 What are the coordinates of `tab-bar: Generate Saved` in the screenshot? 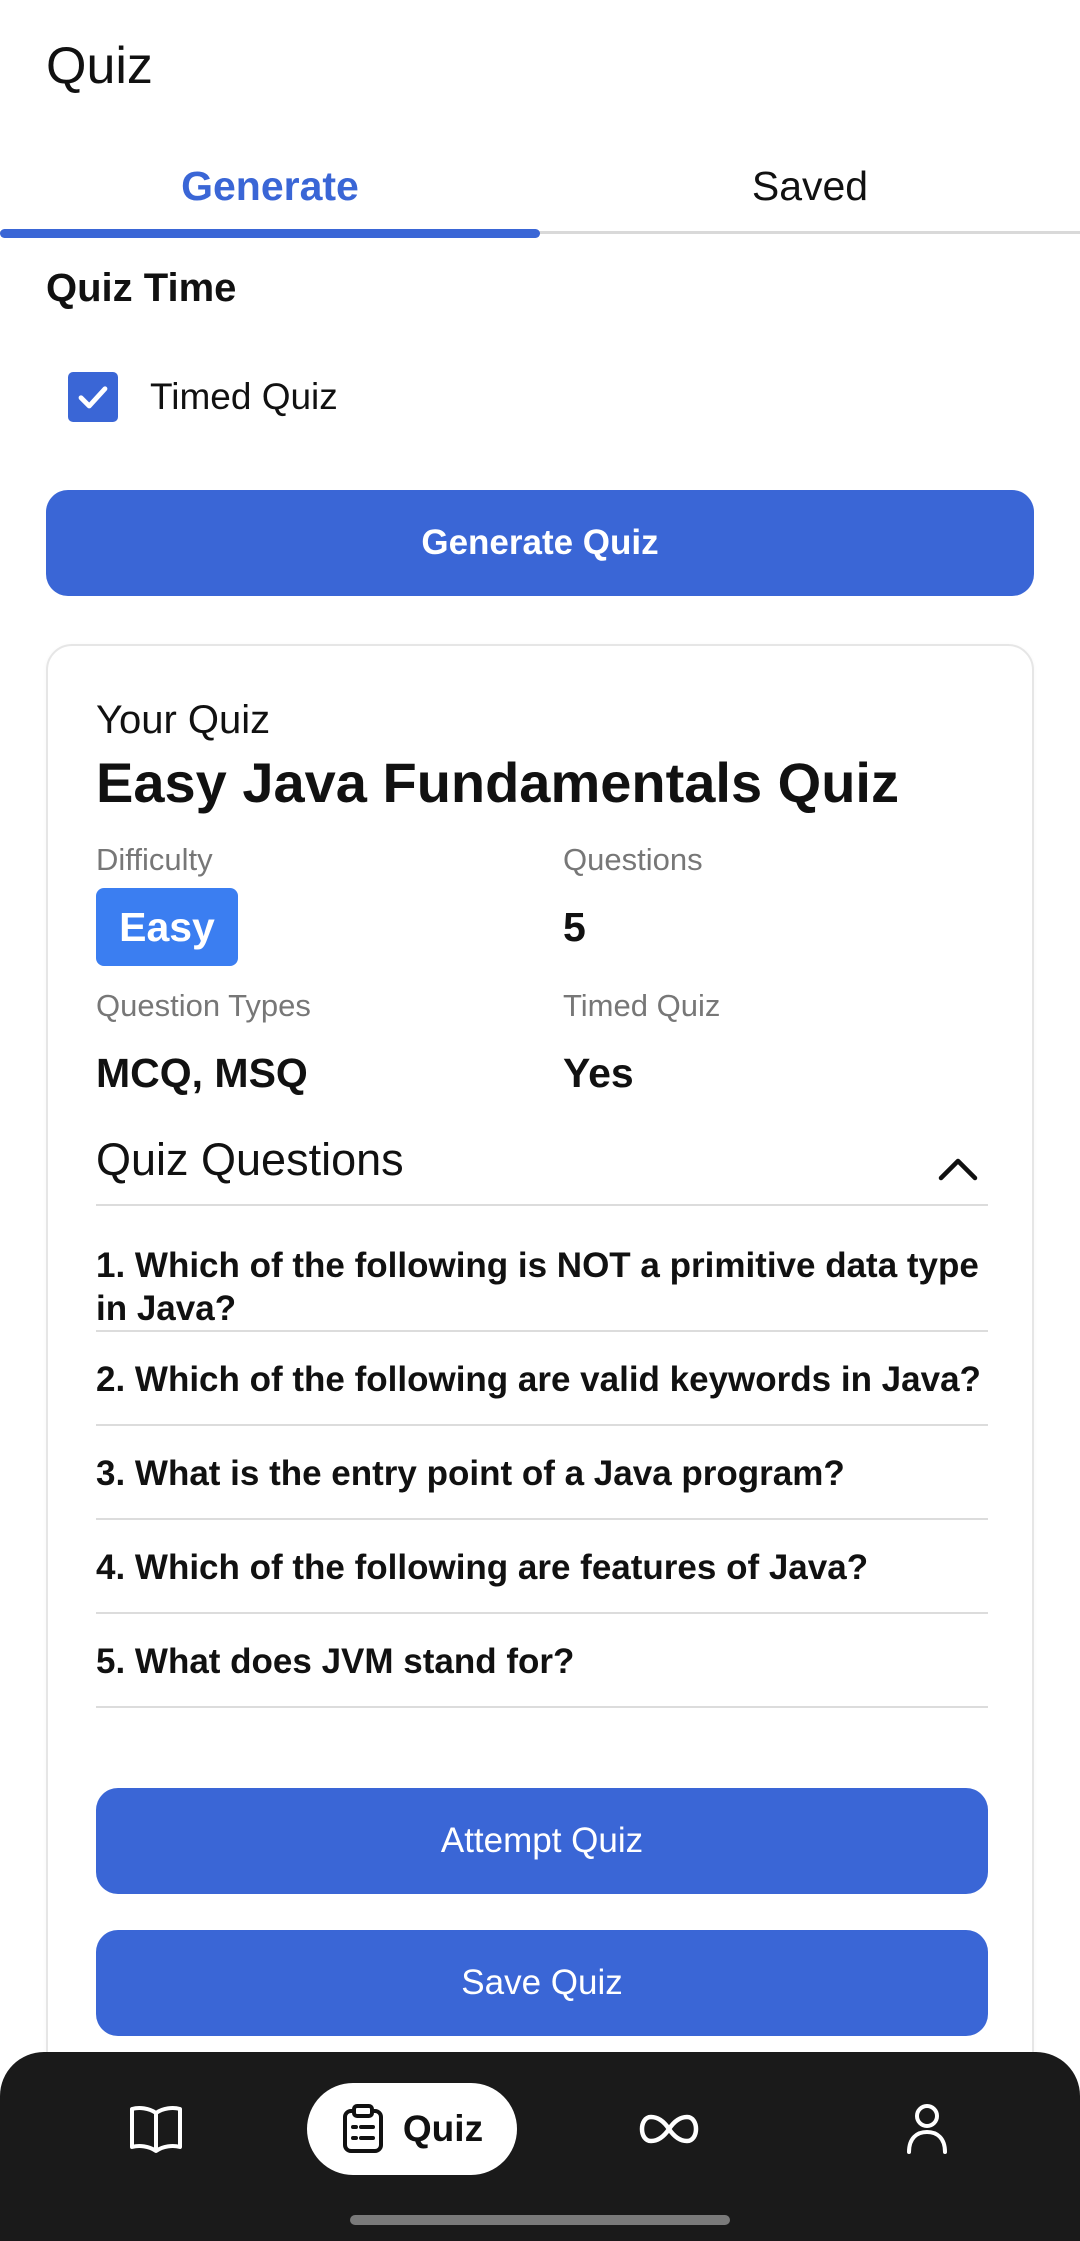 It's located at (540, 189).